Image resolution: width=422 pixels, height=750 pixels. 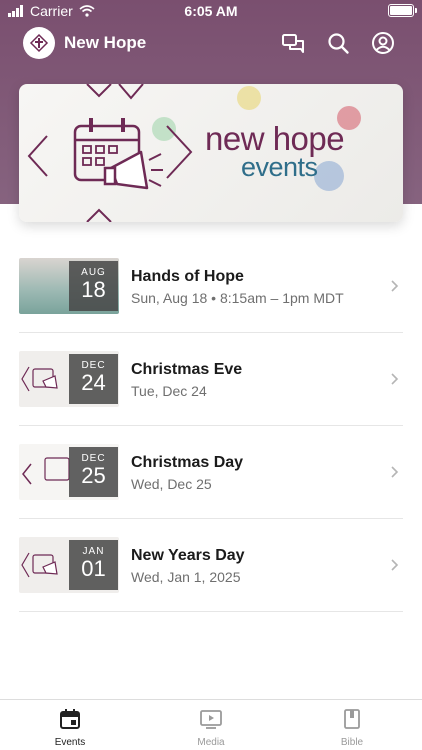 I want to click on logo-icon, so click(x=39, y=43).